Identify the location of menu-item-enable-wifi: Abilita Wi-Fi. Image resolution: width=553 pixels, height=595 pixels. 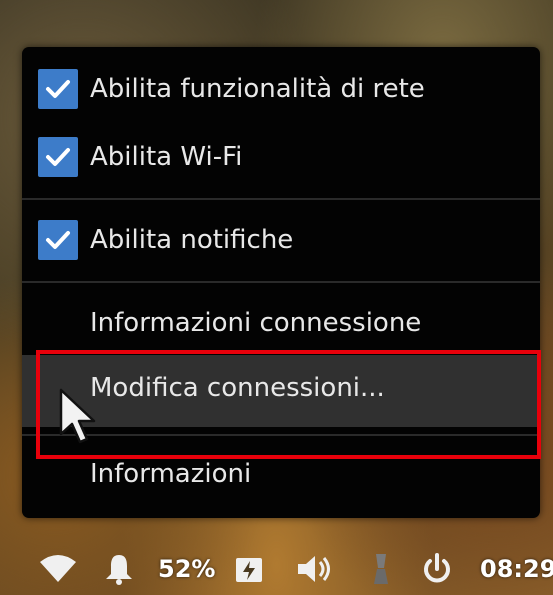
(281, 157).